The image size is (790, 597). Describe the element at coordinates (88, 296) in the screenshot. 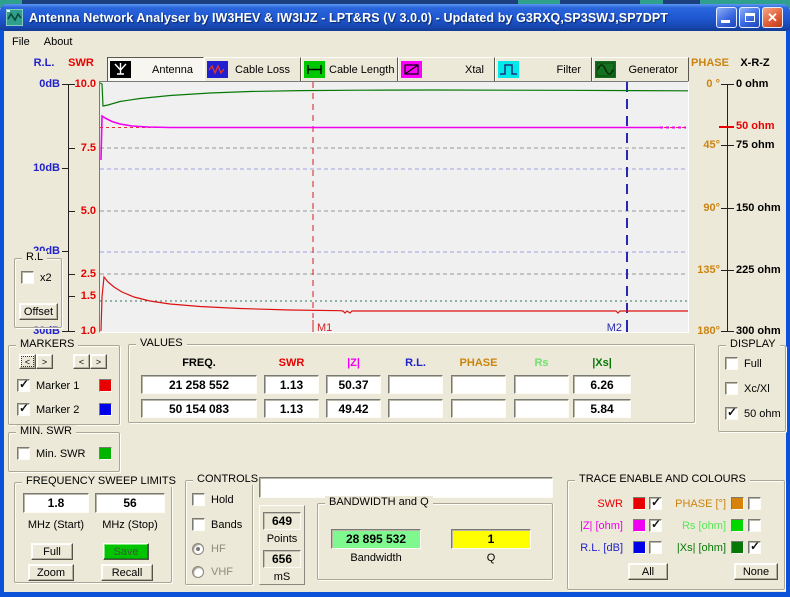

I see `swr-tick-label: 1.5` at that location.